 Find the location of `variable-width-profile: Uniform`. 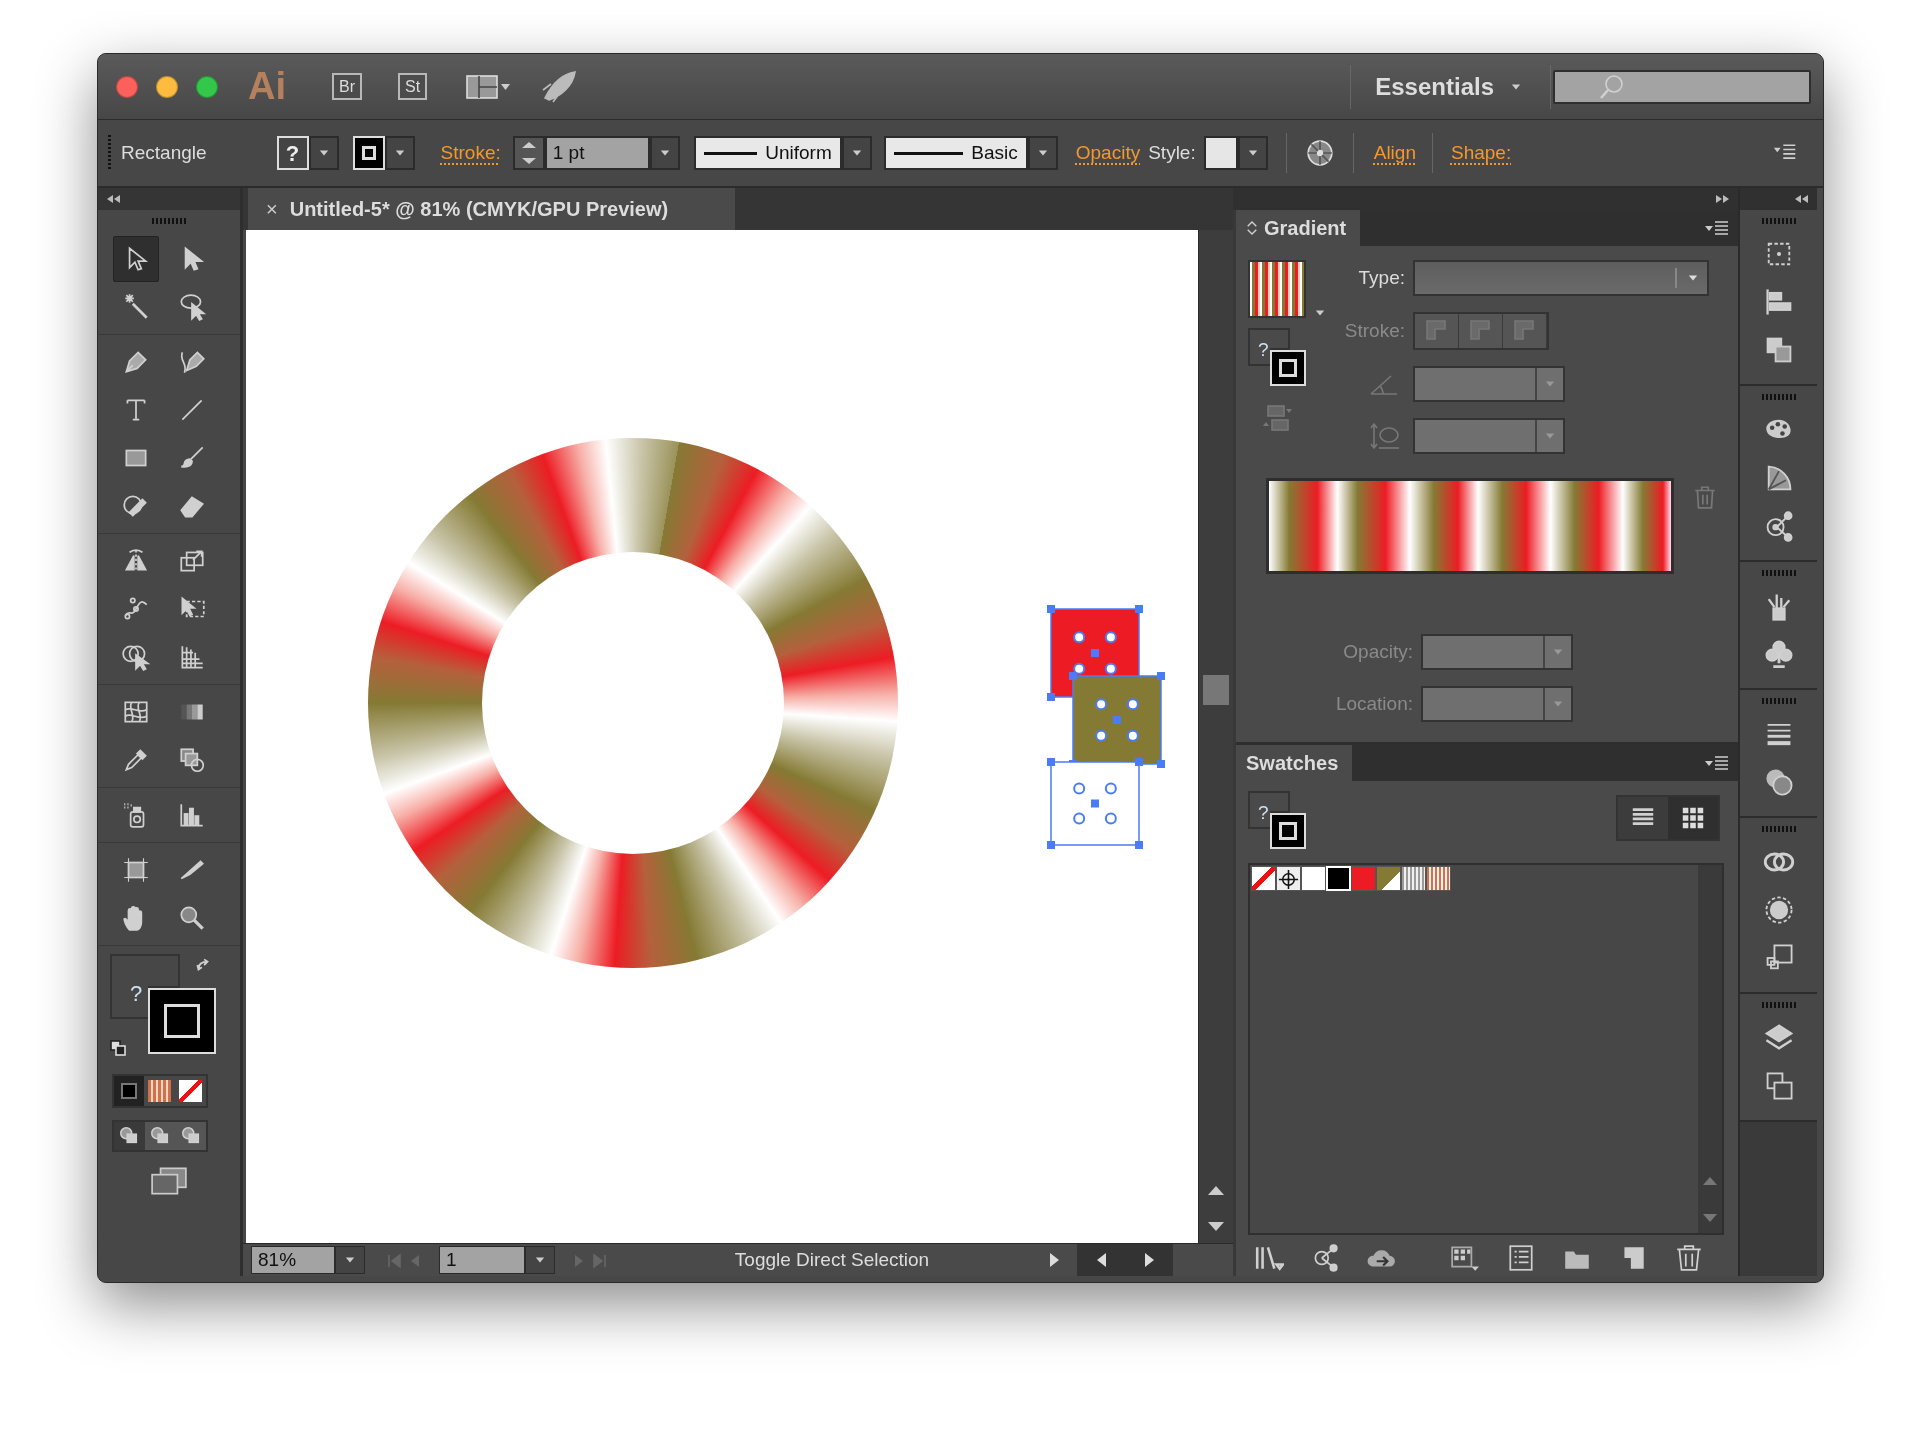

variable-width-profile: Uniform is located at coordinates (767, 153).